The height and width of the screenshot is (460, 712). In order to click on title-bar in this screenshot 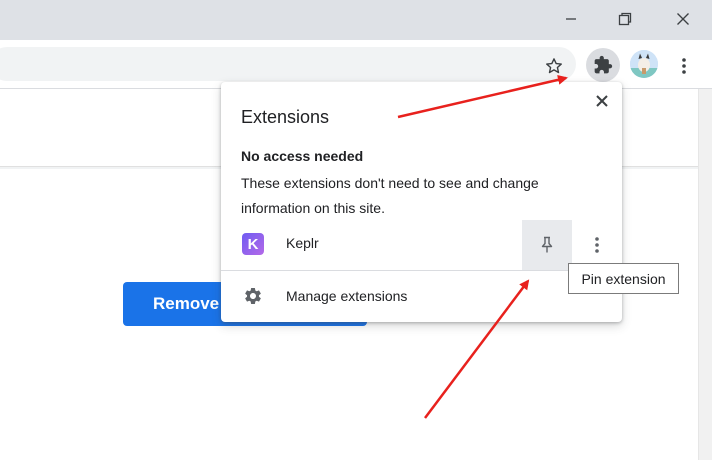, I will do `click(356, 20)`.